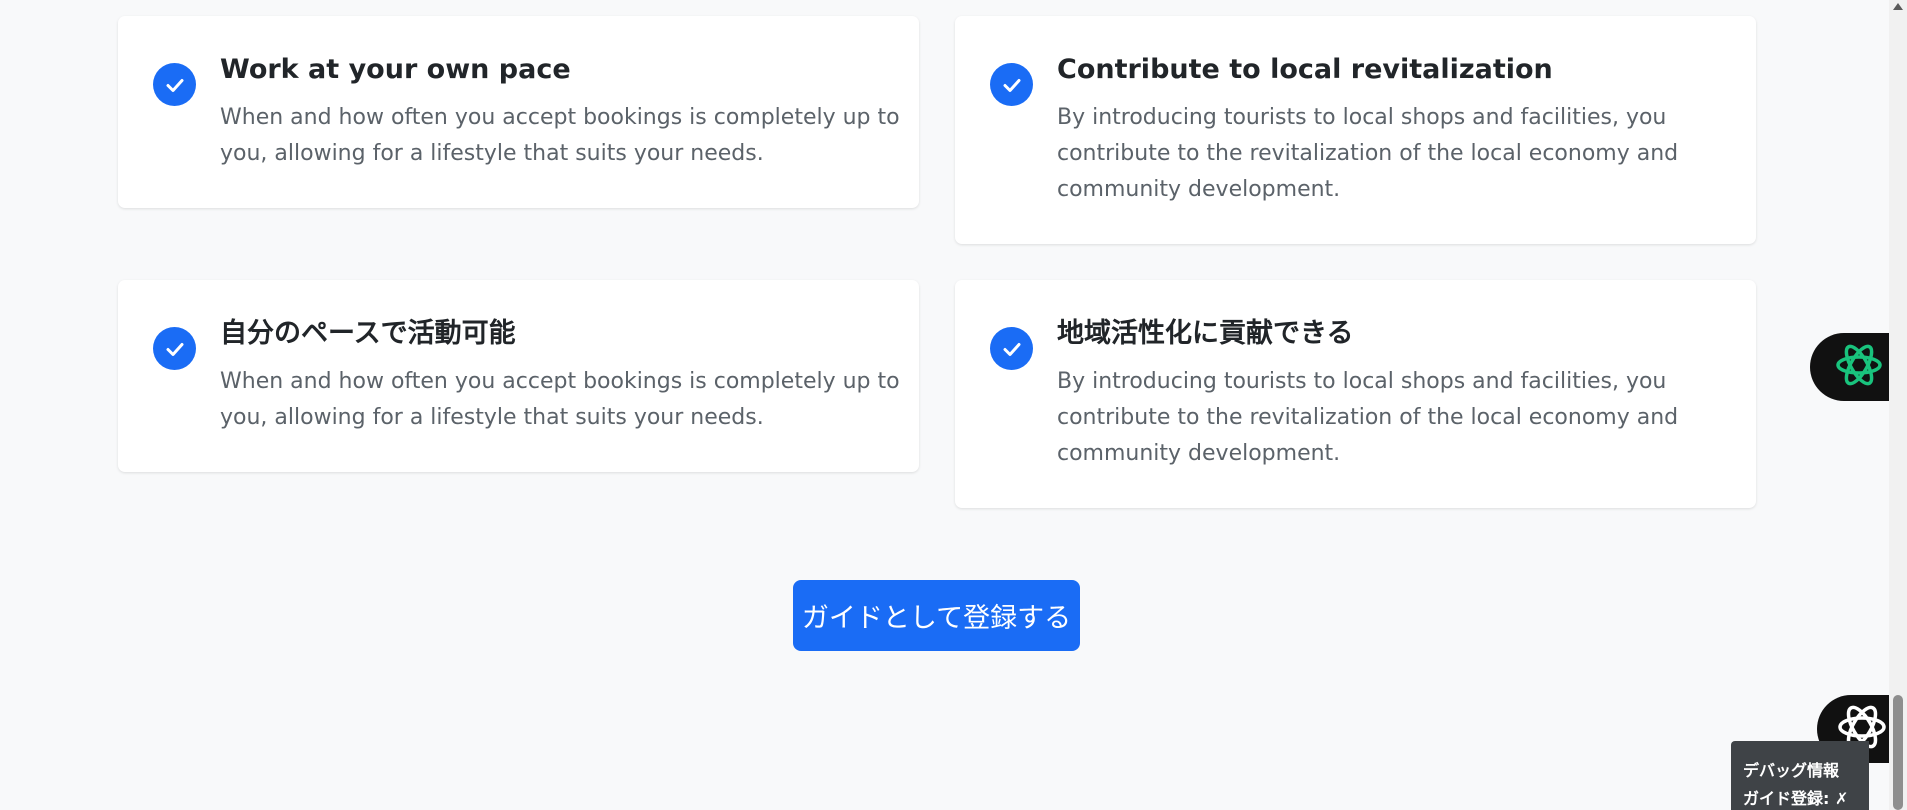  What do you see at coordinates (368, 333) in the screenshot?
I see `feature-title: 自分のペースで活動可能` at bounding box center [368, 333].